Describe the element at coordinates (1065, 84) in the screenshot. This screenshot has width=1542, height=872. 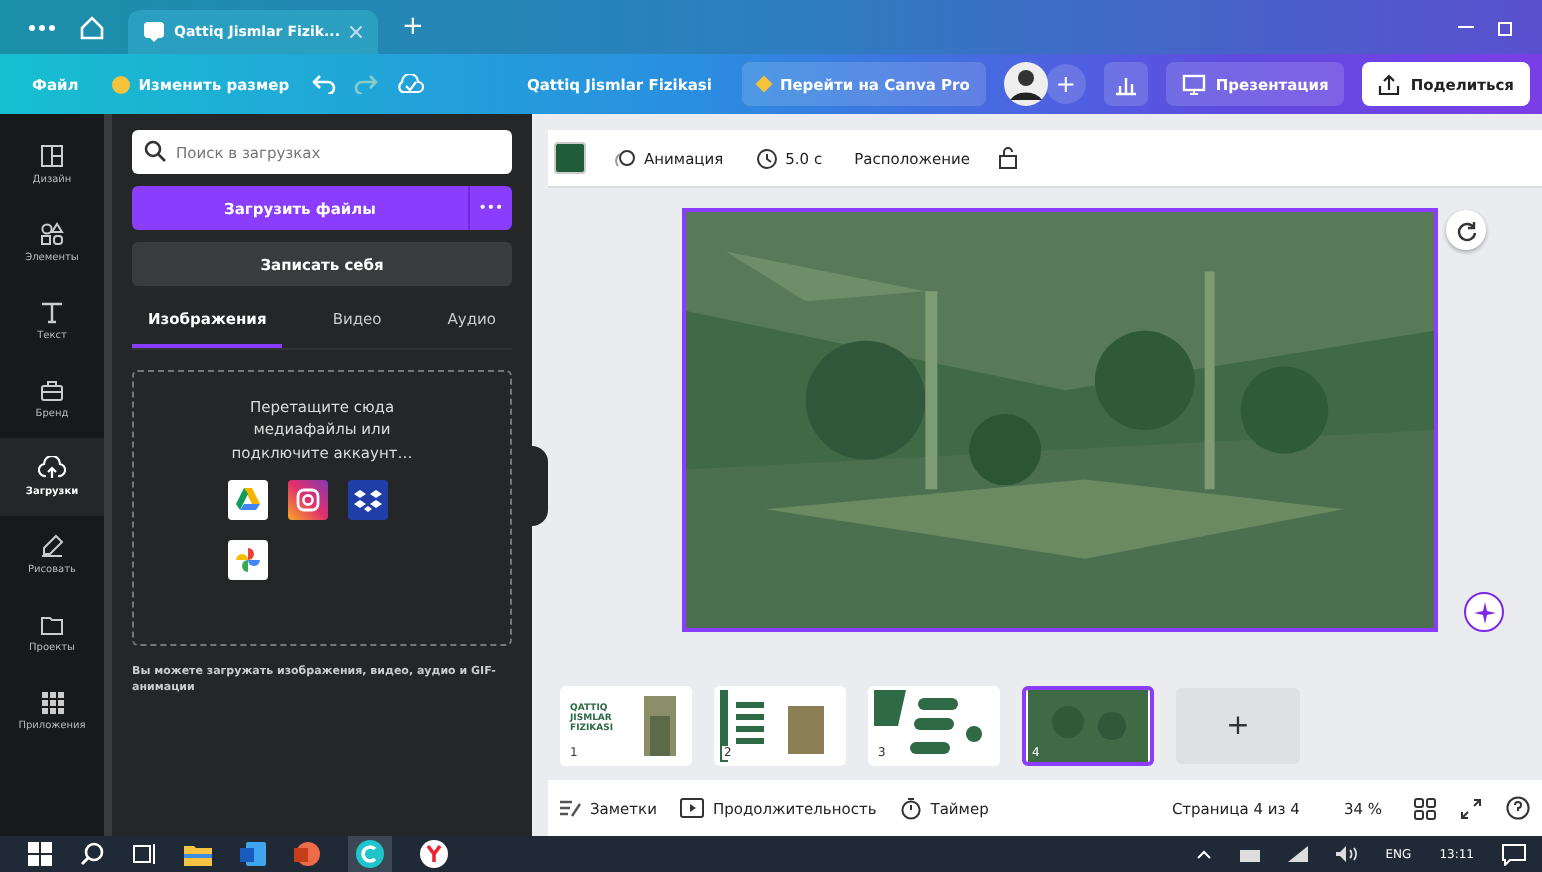
I see `add-person-button: +` at that location.